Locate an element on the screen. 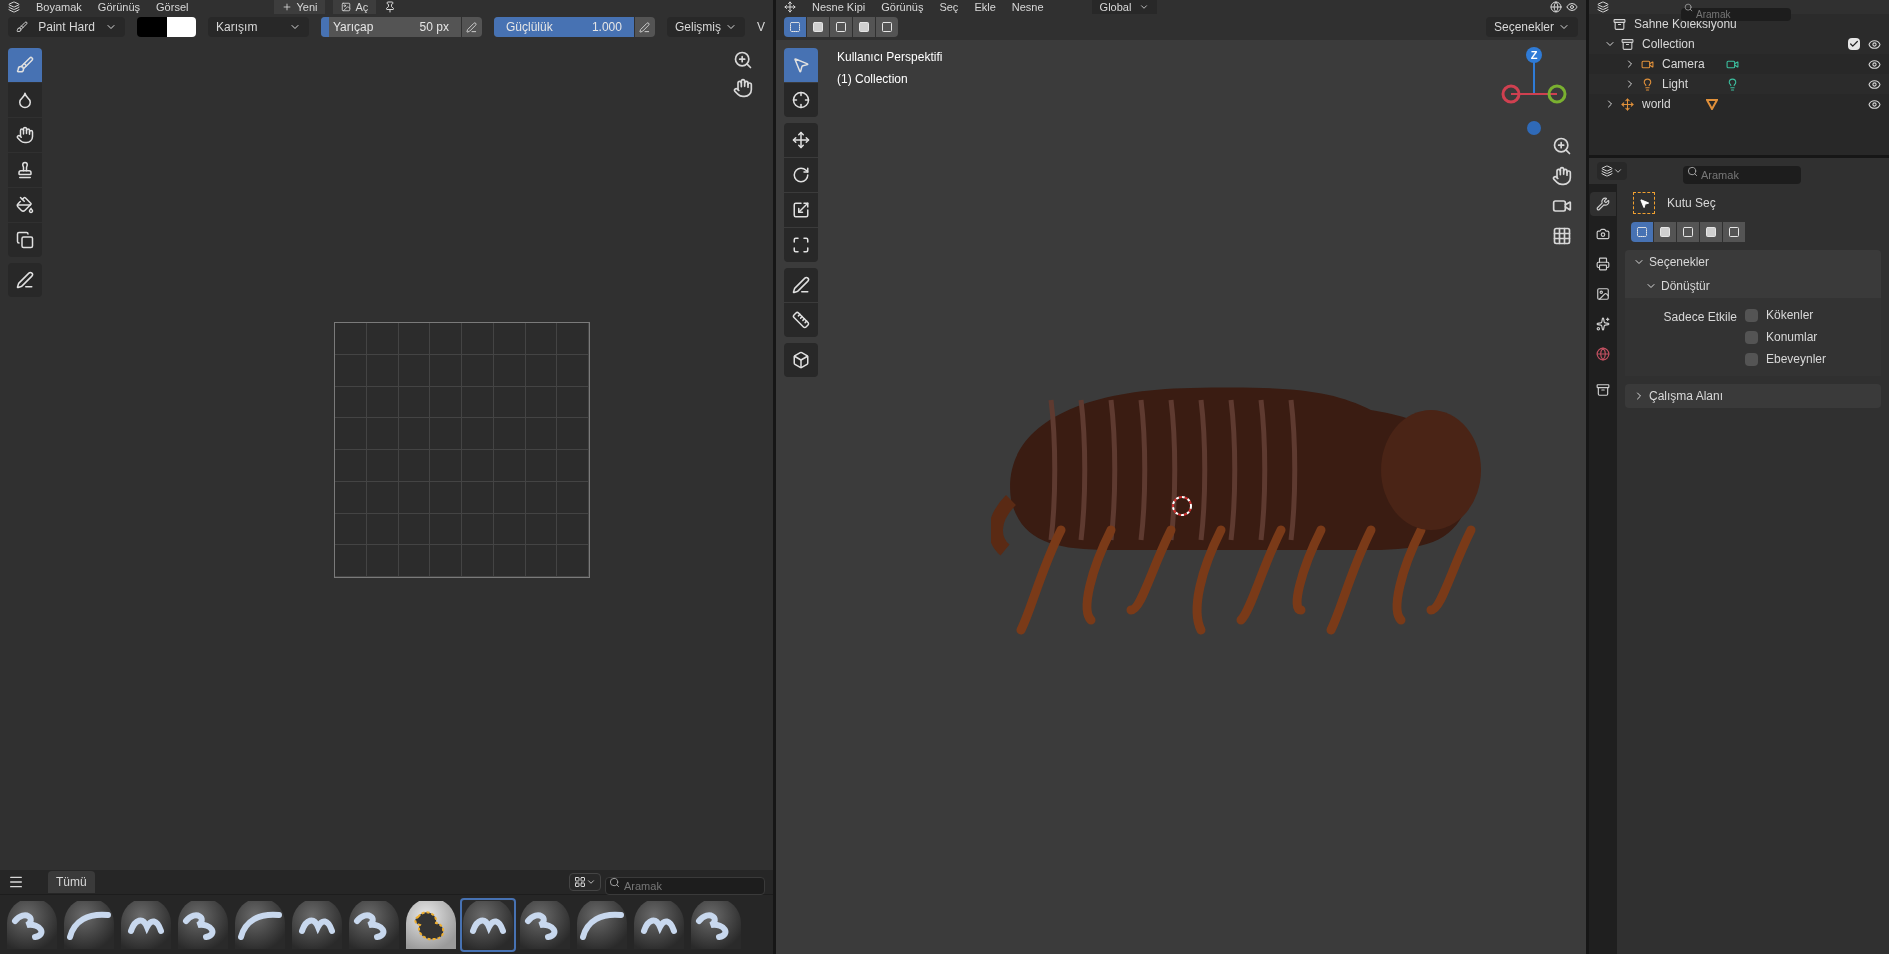 The height and width of the screenshot is (954, 1889). droplet-icon is located at coordinates (25, 100).